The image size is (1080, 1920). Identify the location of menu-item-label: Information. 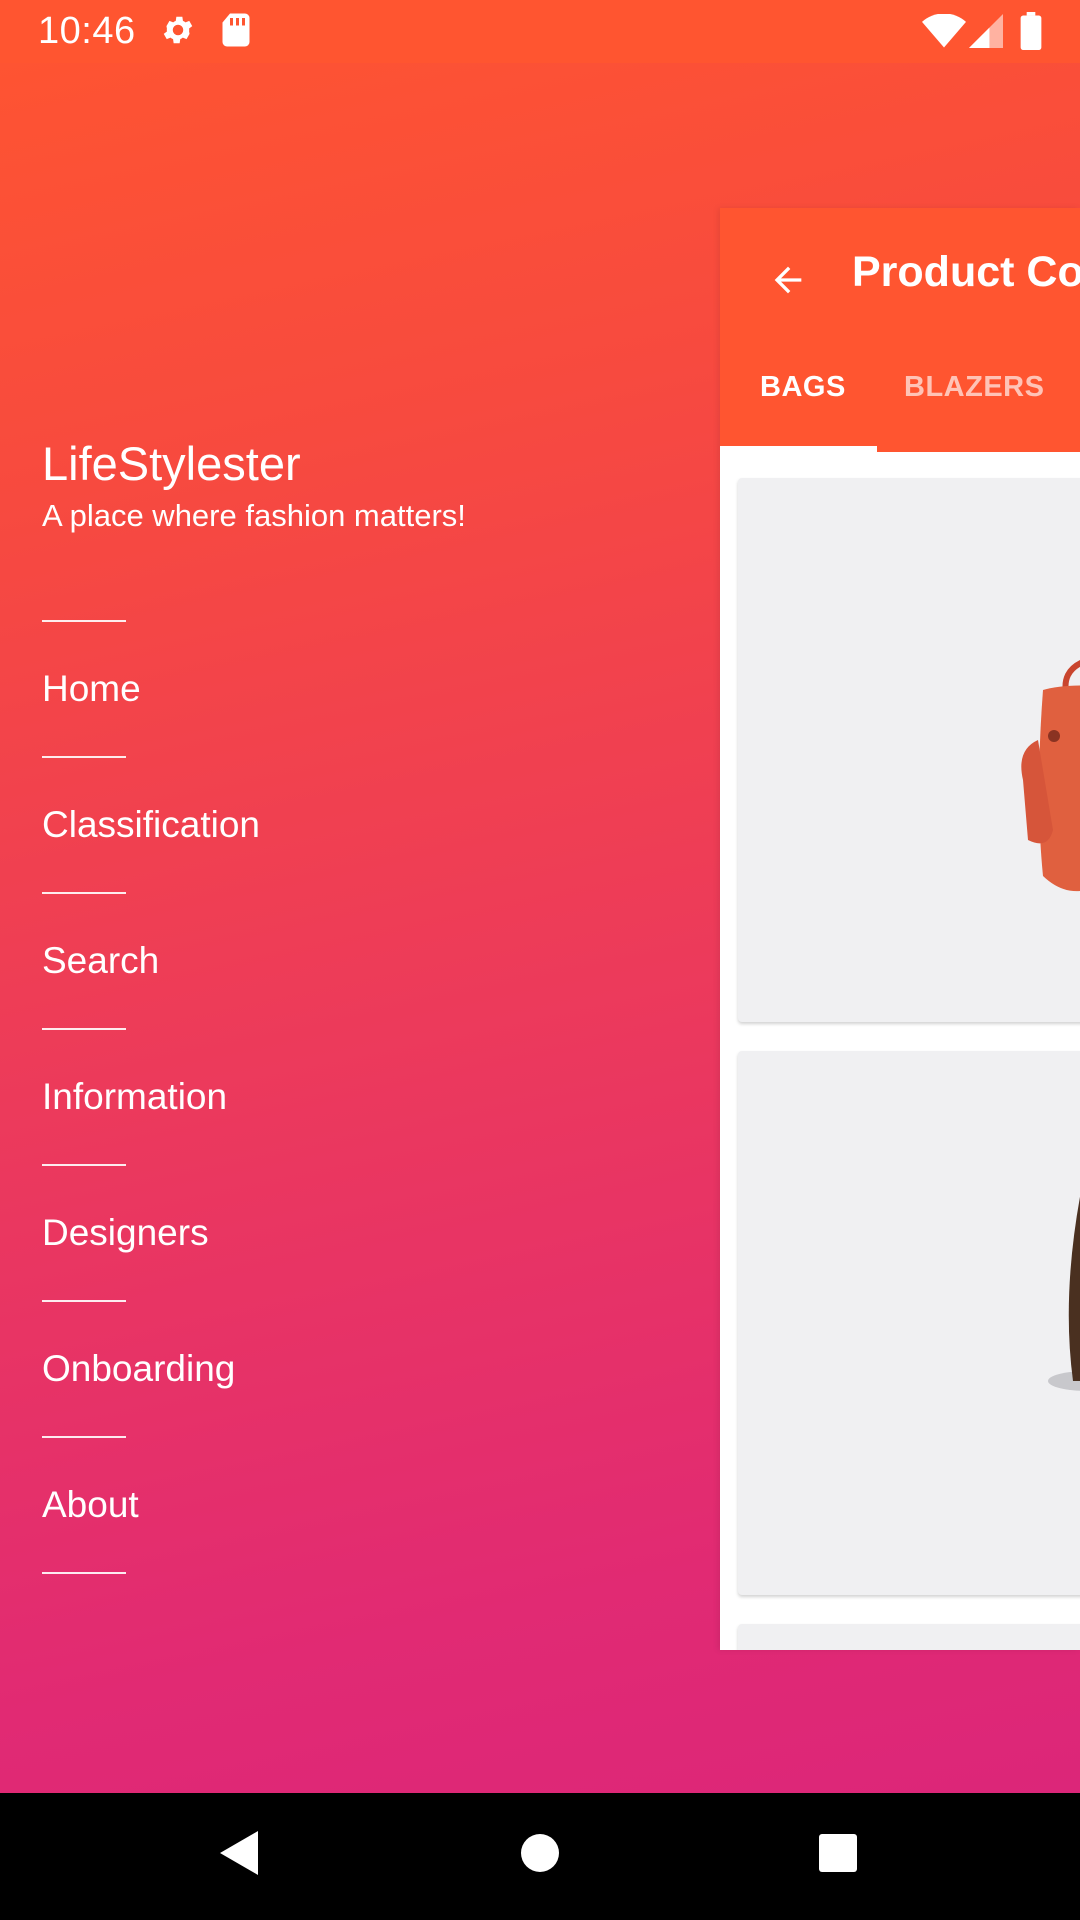
(135, 1096).